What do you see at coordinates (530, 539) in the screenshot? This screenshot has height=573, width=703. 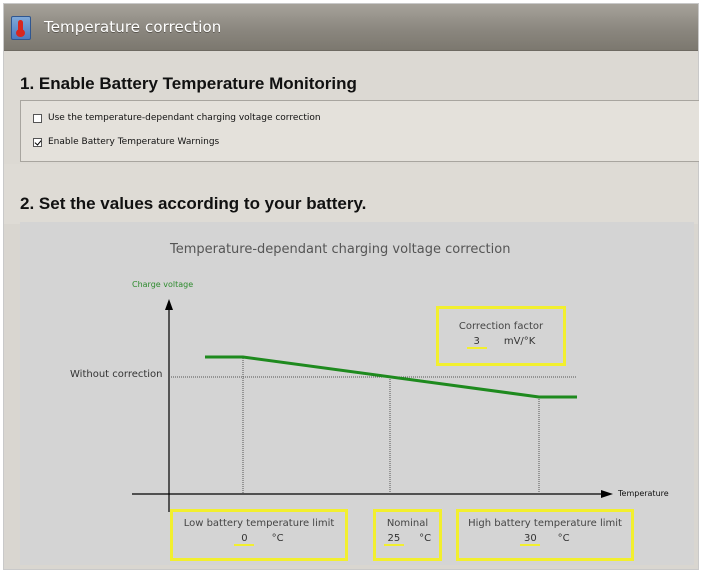 I see `high-limit-input: 30` at bounding box center [530, 539].